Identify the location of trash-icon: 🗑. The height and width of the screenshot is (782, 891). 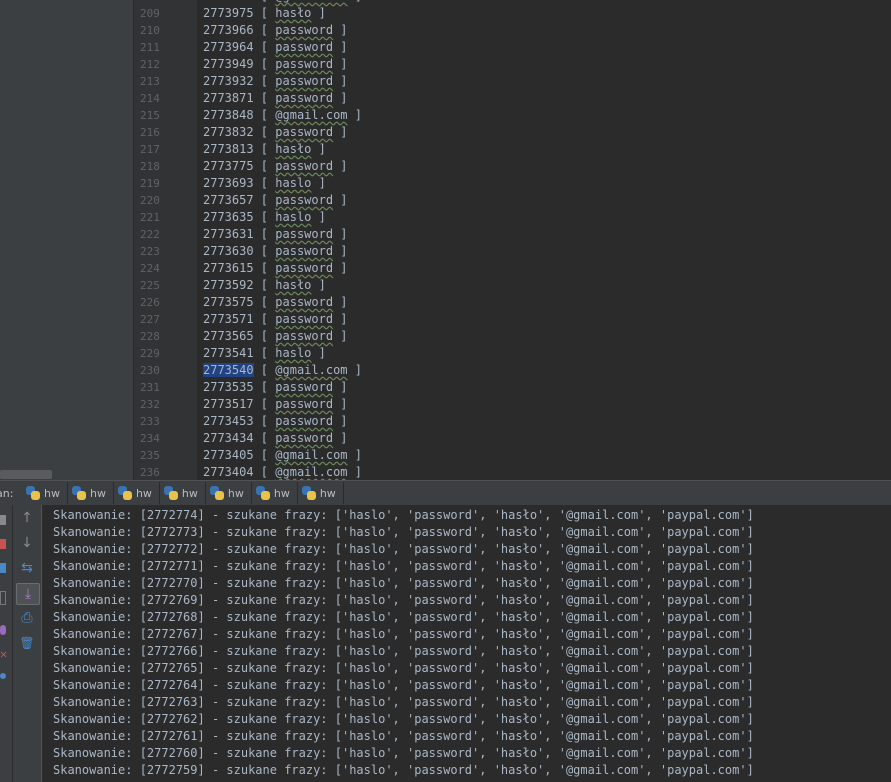
(27, 643).